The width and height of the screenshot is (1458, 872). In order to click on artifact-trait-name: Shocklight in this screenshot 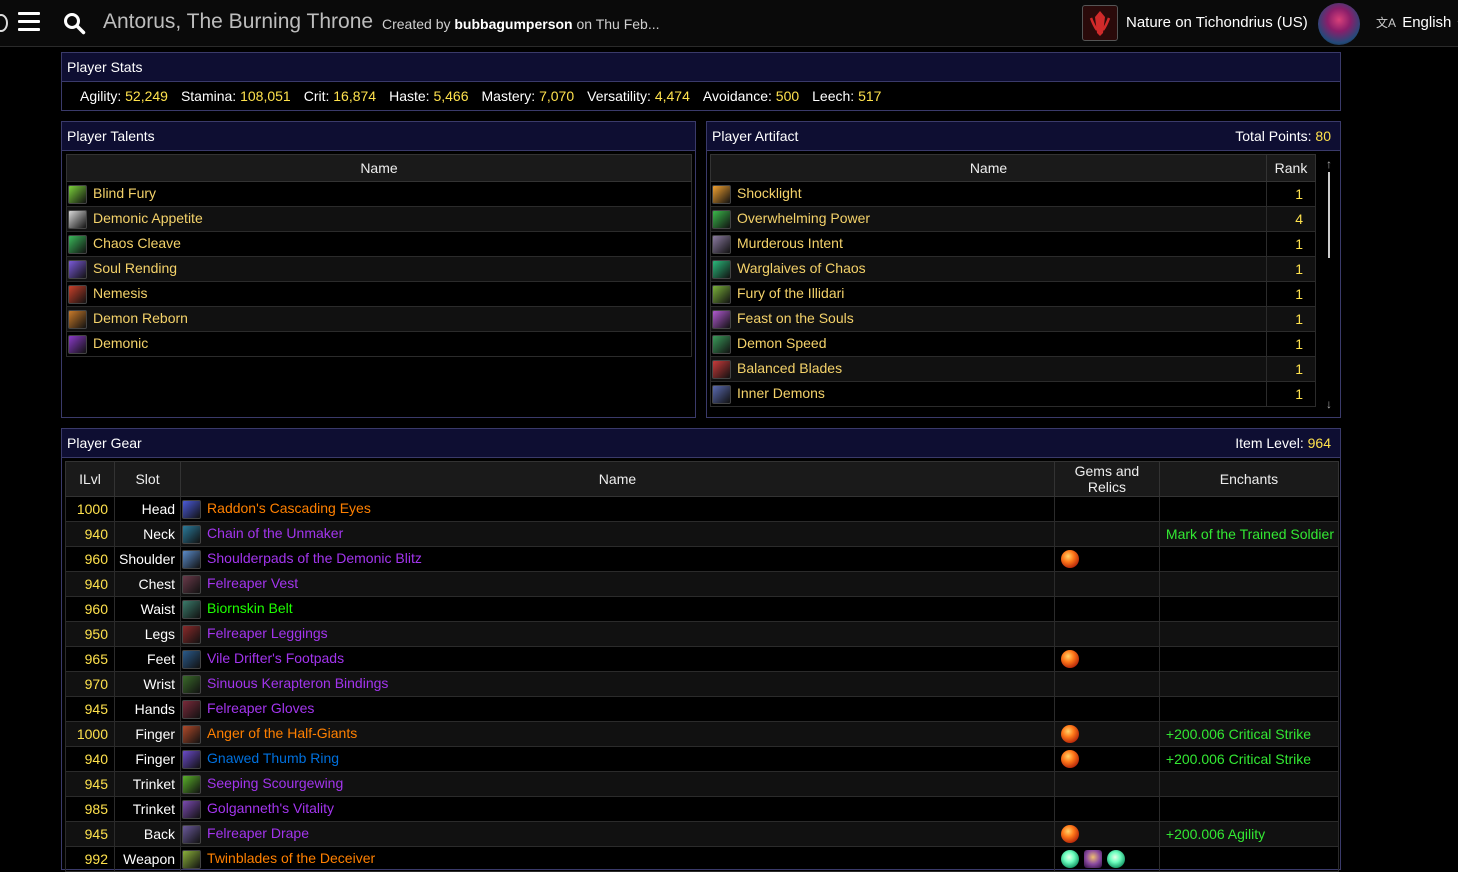, I will do `click(769, 193)`.